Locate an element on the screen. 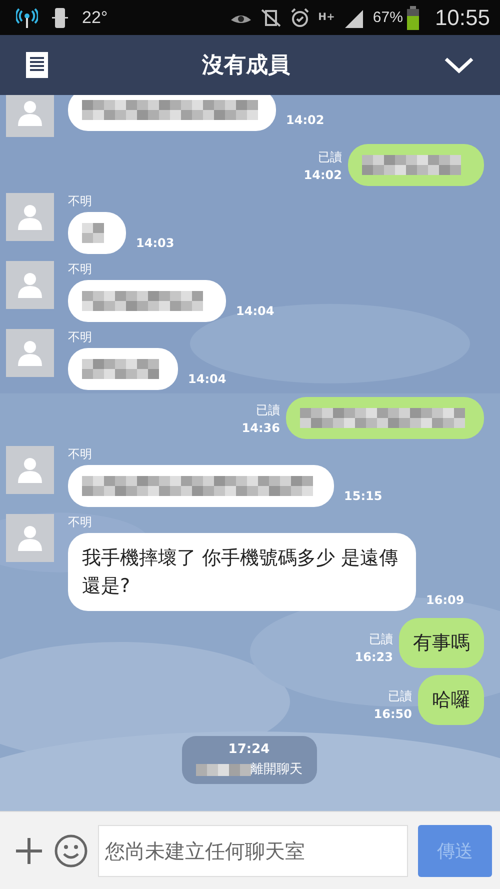  message-time: 14:03 is located at coordinates (155, 244).